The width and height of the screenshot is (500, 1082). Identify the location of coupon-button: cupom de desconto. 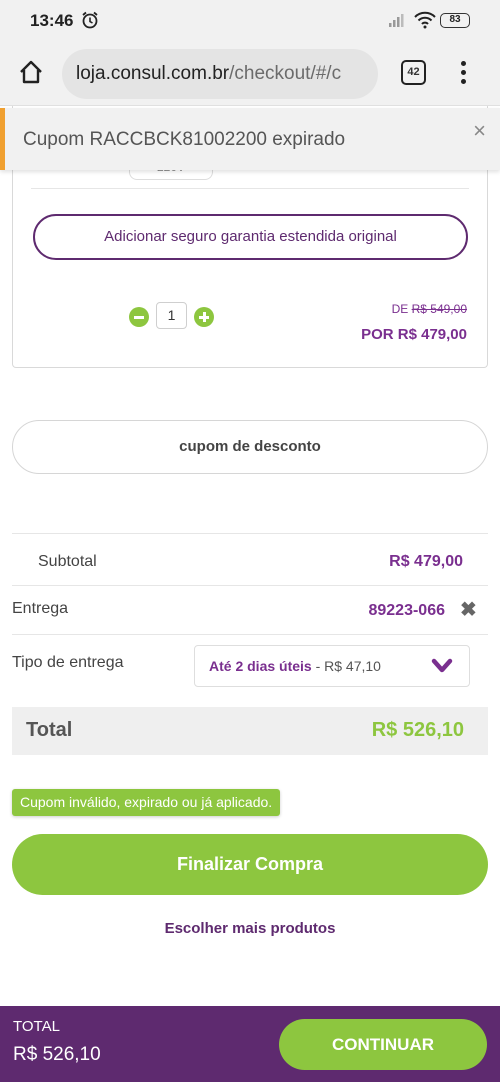
(250, 447).